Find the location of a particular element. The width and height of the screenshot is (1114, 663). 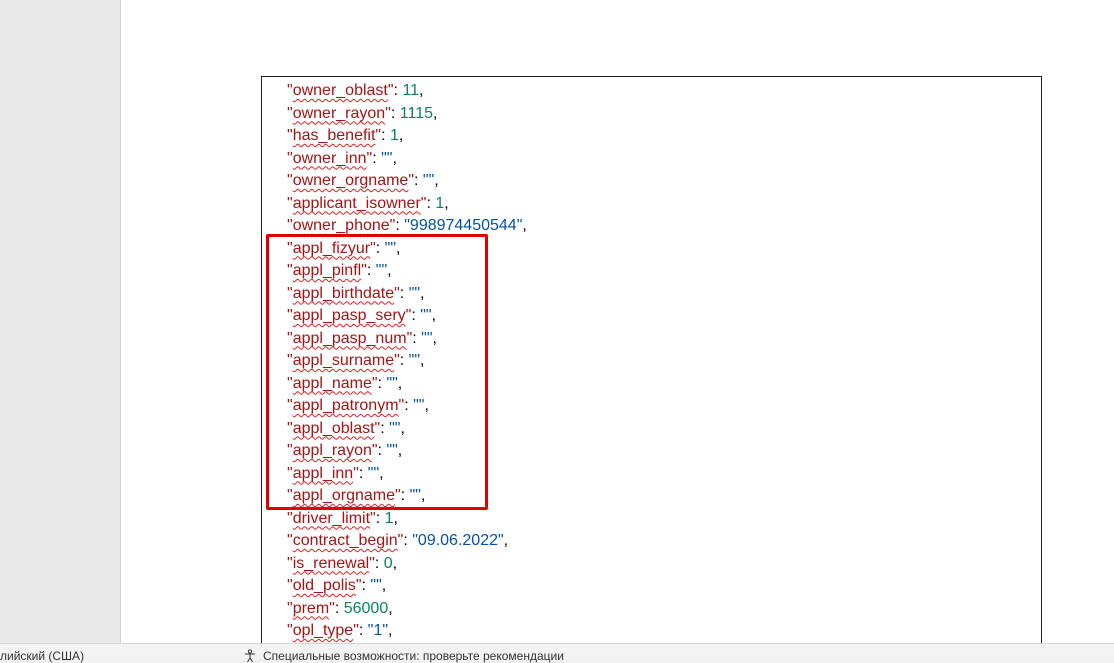

json-line: "applicant_isowner": 1, is located at coordinates (368, 204).